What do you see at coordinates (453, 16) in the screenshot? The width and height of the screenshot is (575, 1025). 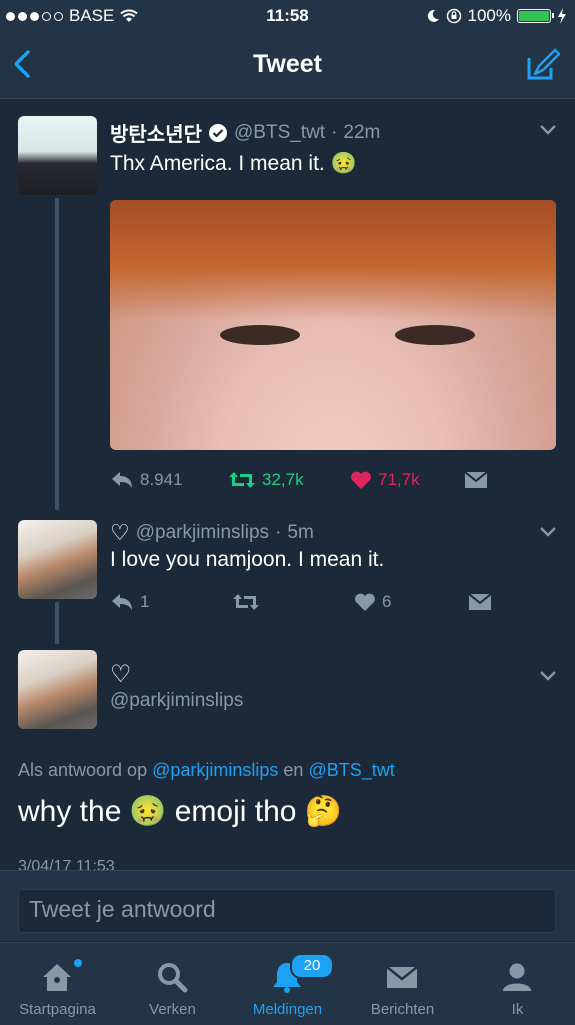 I see `rotation-lock-icon` at bounding box center [453, 16].